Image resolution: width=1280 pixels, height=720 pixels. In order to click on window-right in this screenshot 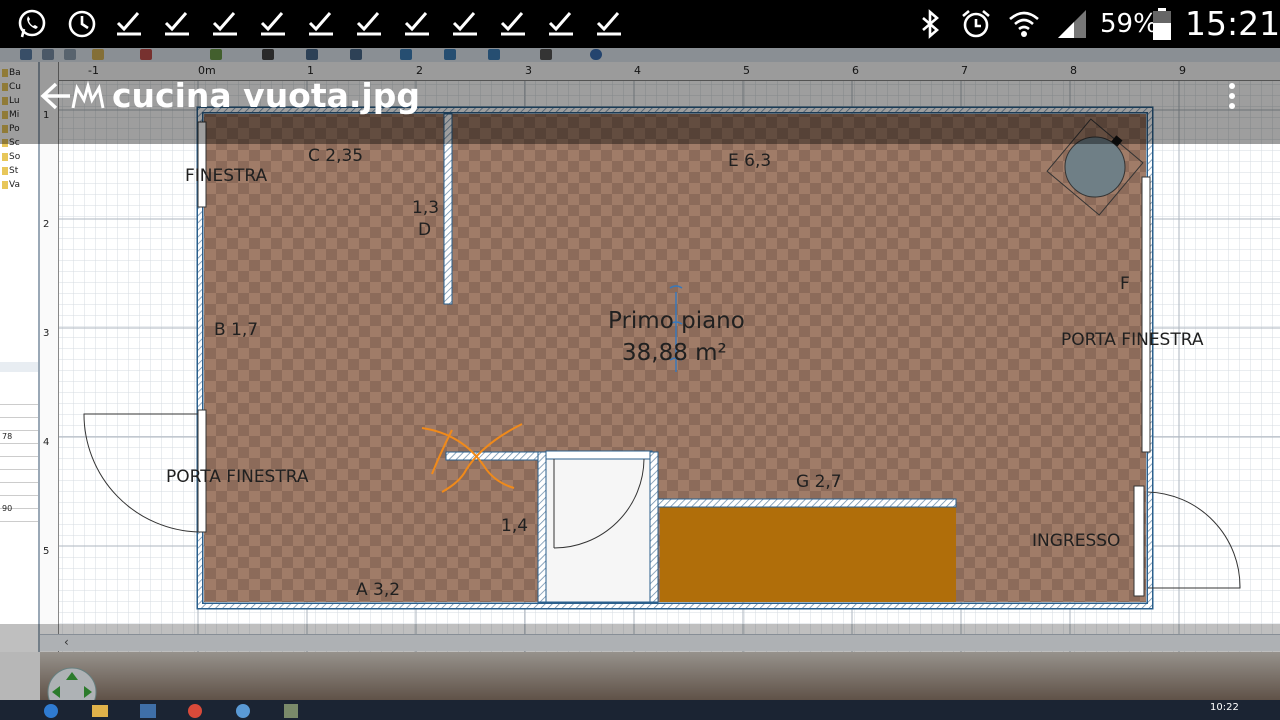, I will do `click(1146, 314)`.